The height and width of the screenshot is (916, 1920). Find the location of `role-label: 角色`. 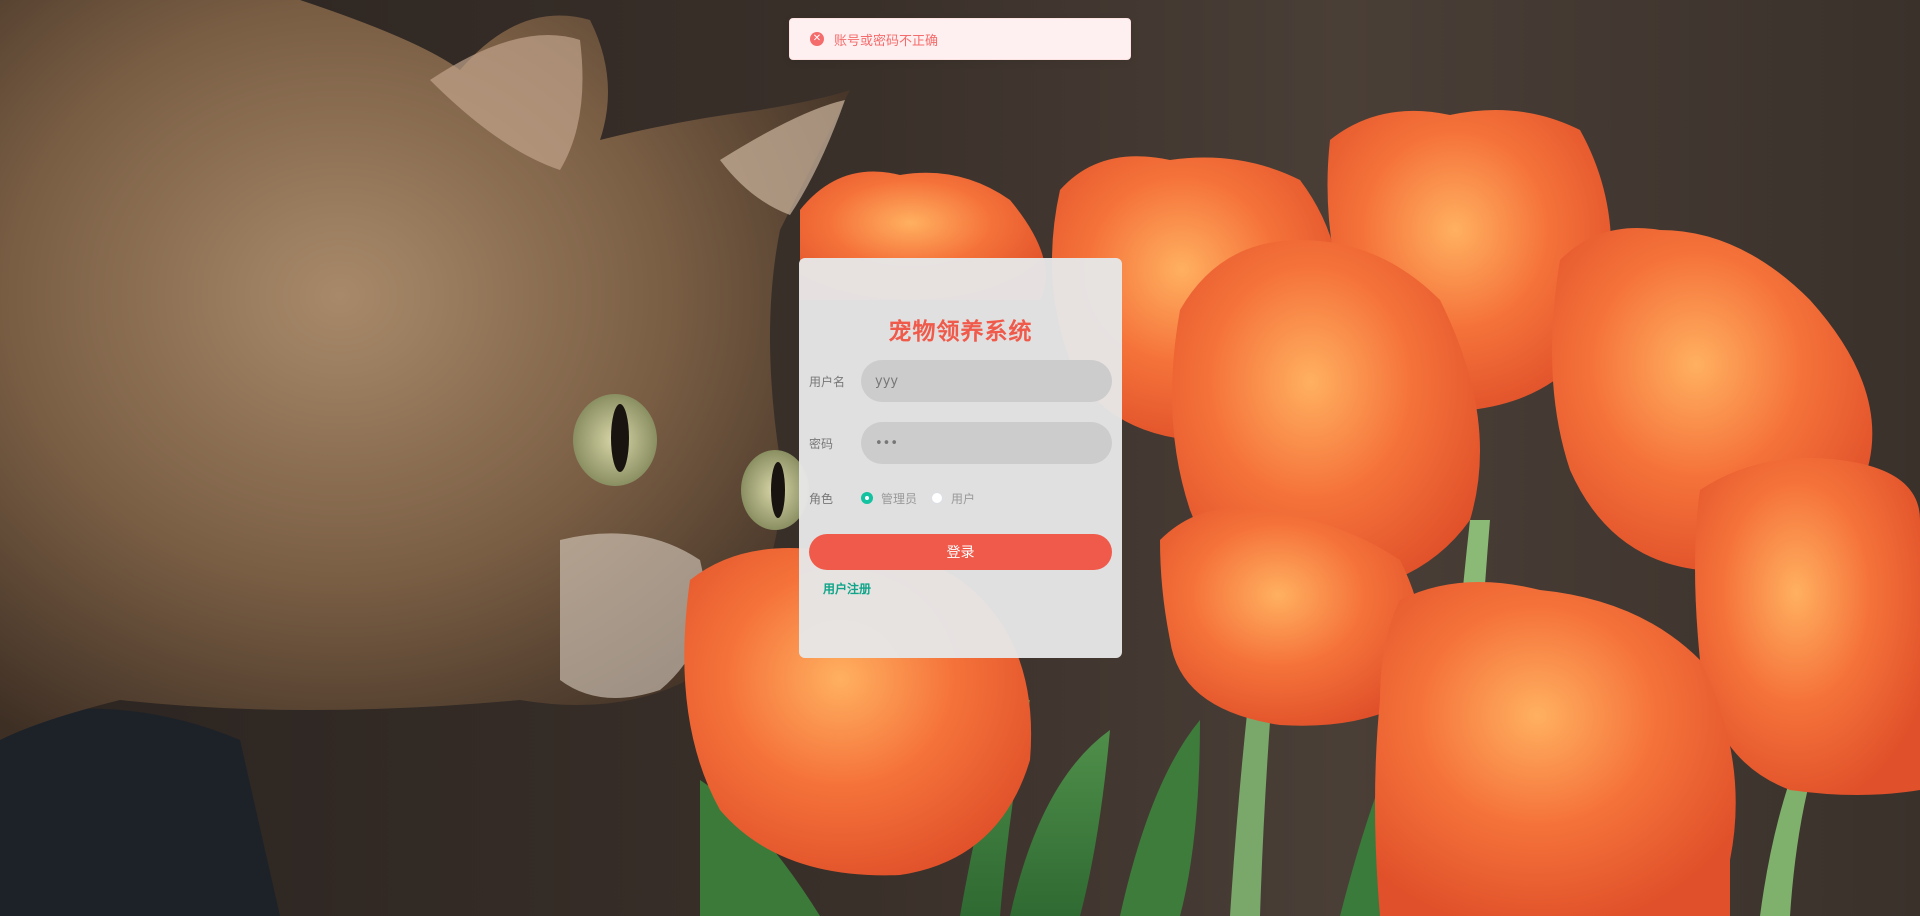

role-label: 角色 is located at coordinates (821, 498).